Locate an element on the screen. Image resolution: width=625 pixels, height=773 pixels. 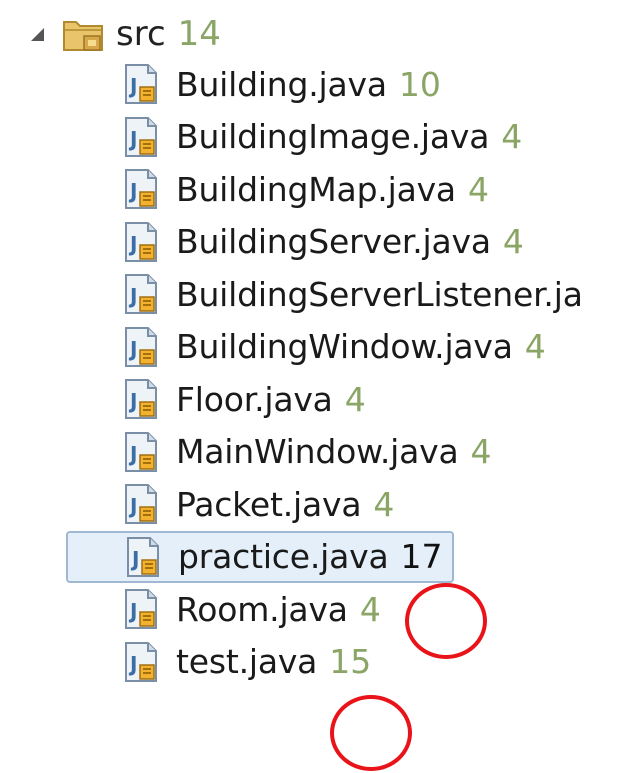
file-name: practice.java is located at coordinates (283, 556).